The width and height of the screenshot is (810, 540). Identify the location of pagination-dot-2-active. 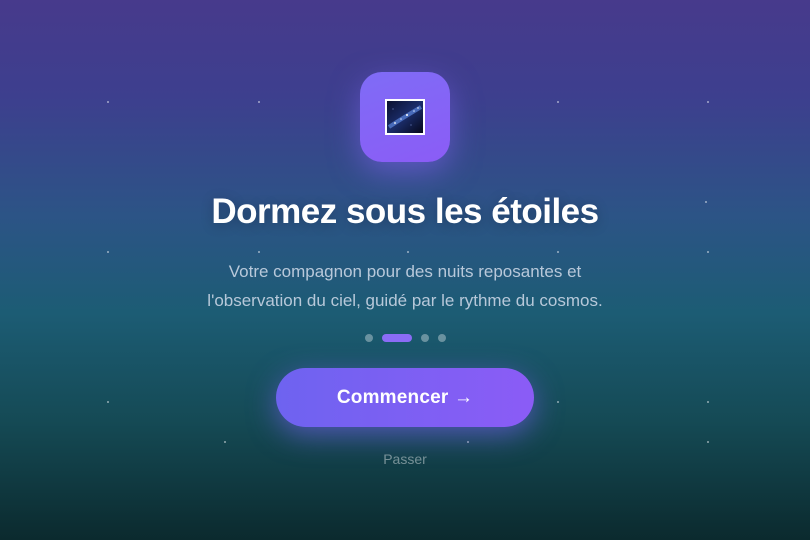
(396, 338).